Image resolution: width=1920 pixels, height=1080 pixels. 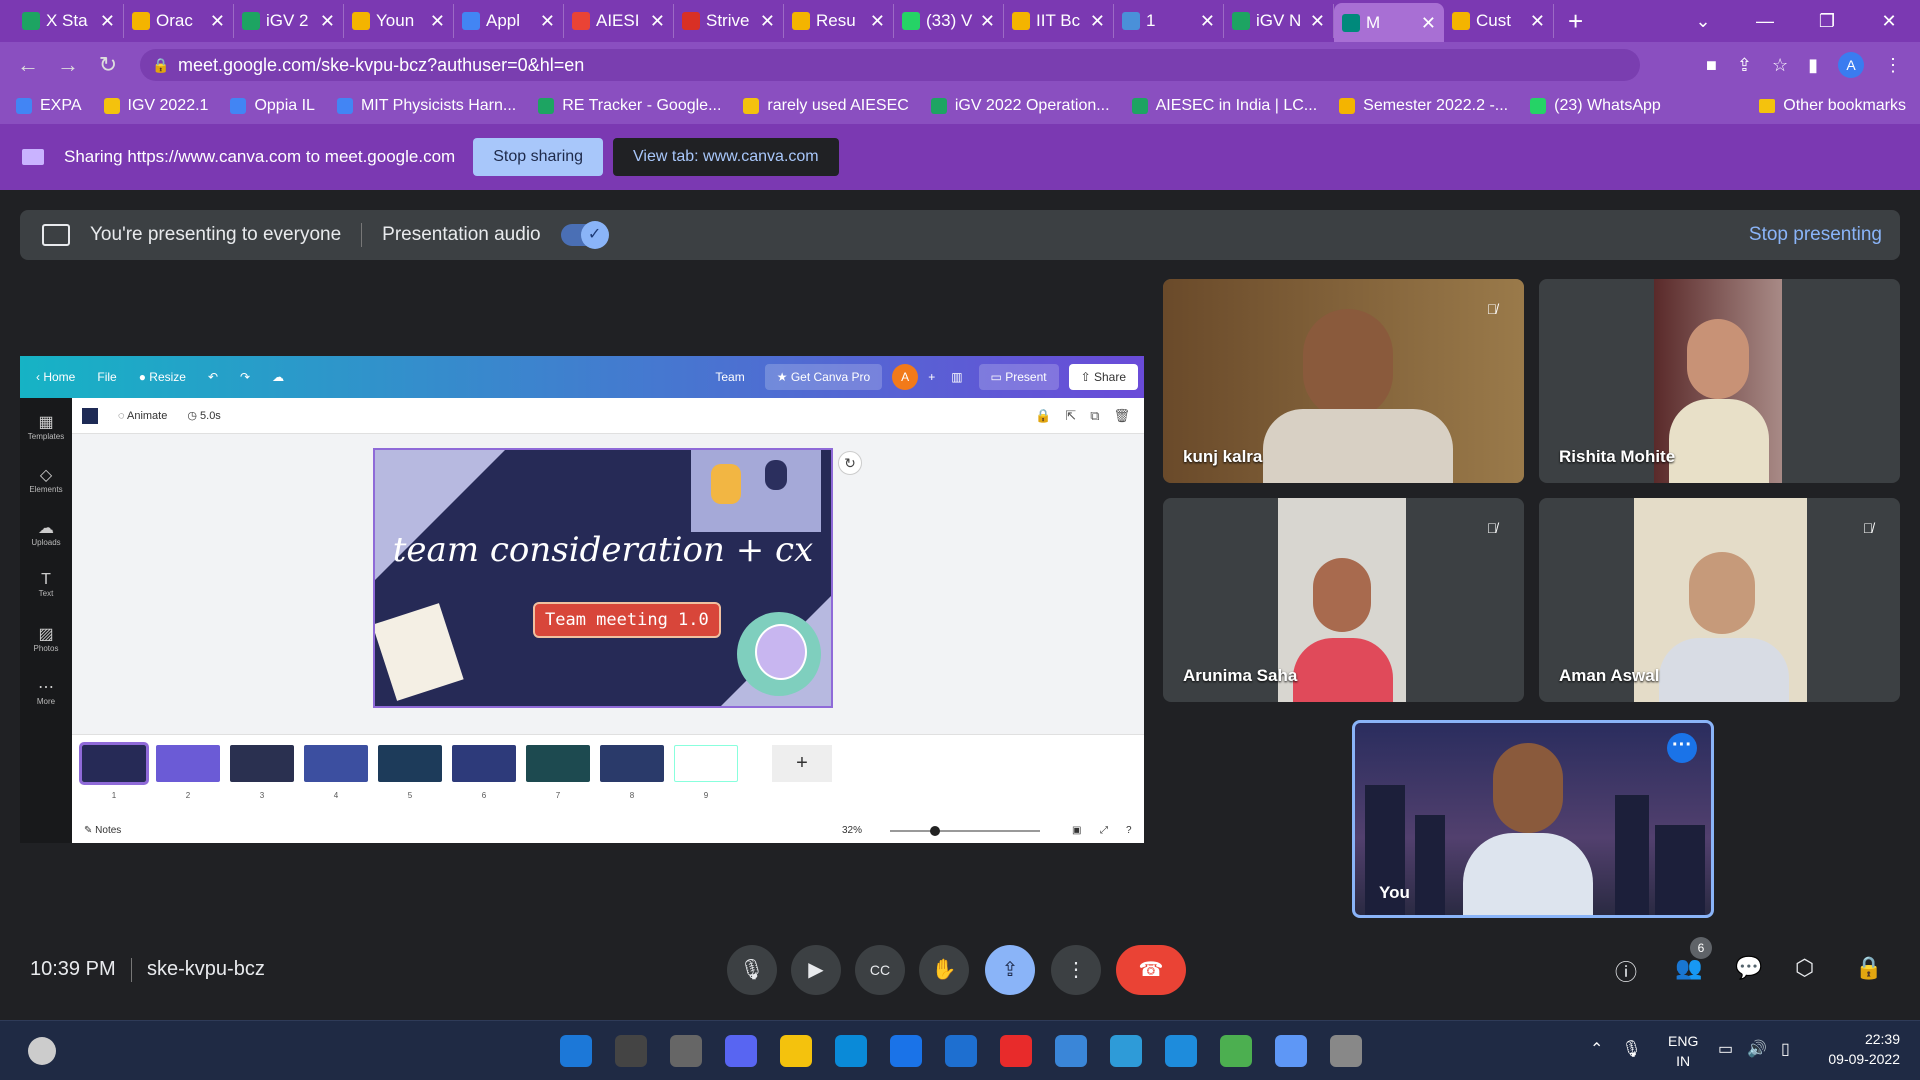 I want to click on browser-tab: IIT Bc ✕, so click(x=1059, y=21).